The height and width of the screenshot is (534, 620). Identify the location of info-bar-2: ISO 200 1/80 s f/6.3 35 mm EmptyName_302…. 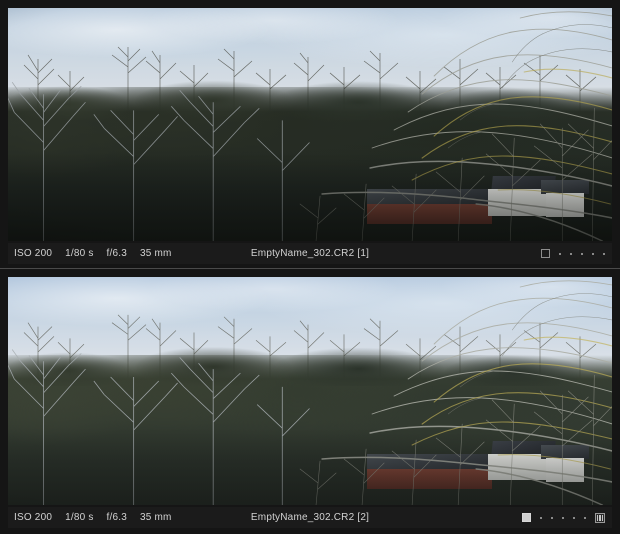
(310, 517).